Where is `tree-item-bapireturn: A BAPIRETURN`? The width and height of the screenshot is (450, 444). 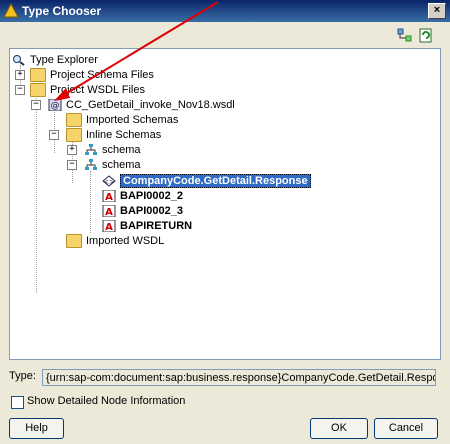
tree-item-bapireturn: A BAPIRETURN is located at coordinates (147, 226).